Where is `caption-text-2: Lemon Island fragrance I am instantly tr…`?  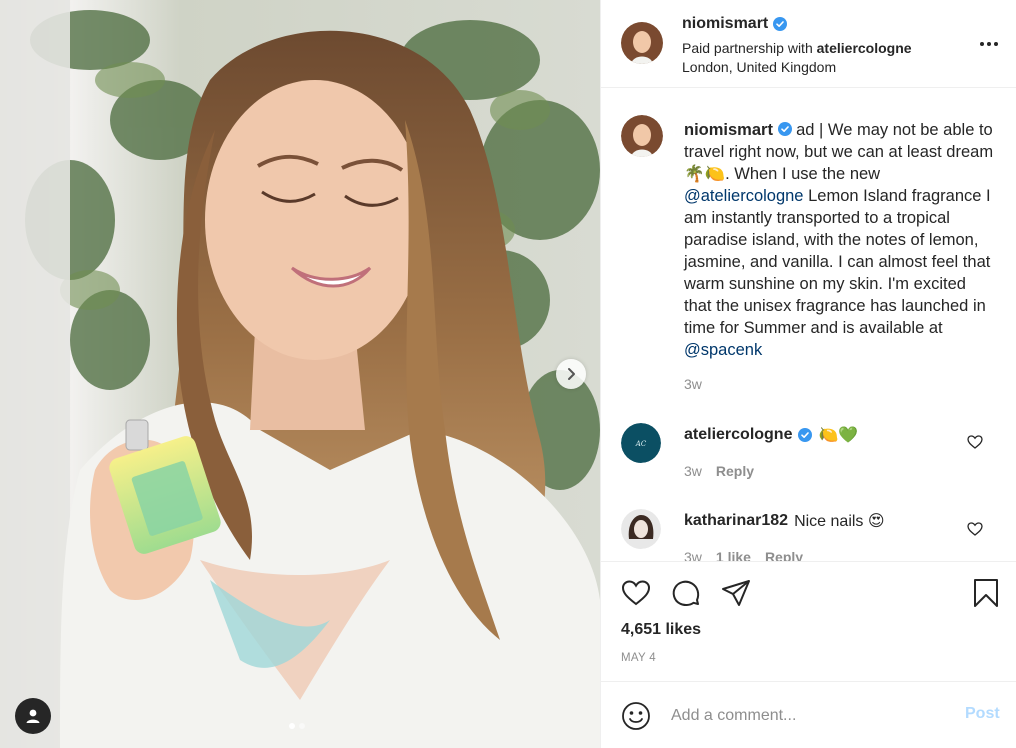 caption-text-2: Lemon Island fragrance I am instantly tr… is located at coordinates (837, 262).